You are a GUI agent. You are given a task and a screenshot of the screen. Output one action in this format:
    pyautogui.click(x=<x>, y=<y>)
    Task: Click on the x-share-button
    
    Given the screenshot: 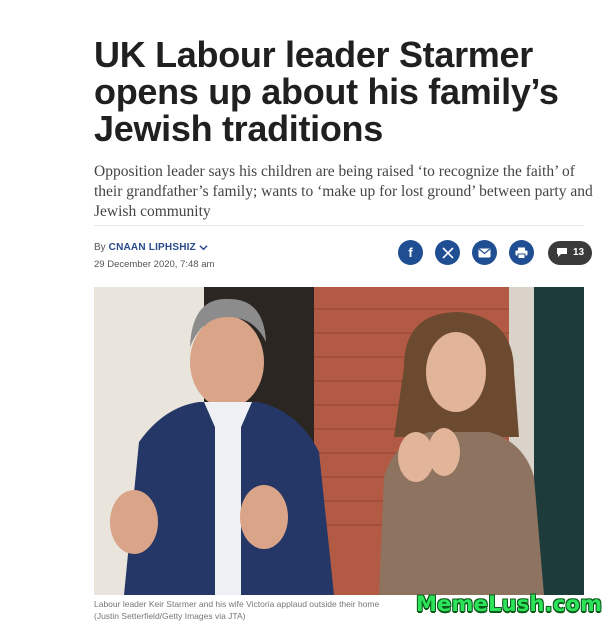 What is the action you would take?
    pyautogui.click(x=447, y=252)
    